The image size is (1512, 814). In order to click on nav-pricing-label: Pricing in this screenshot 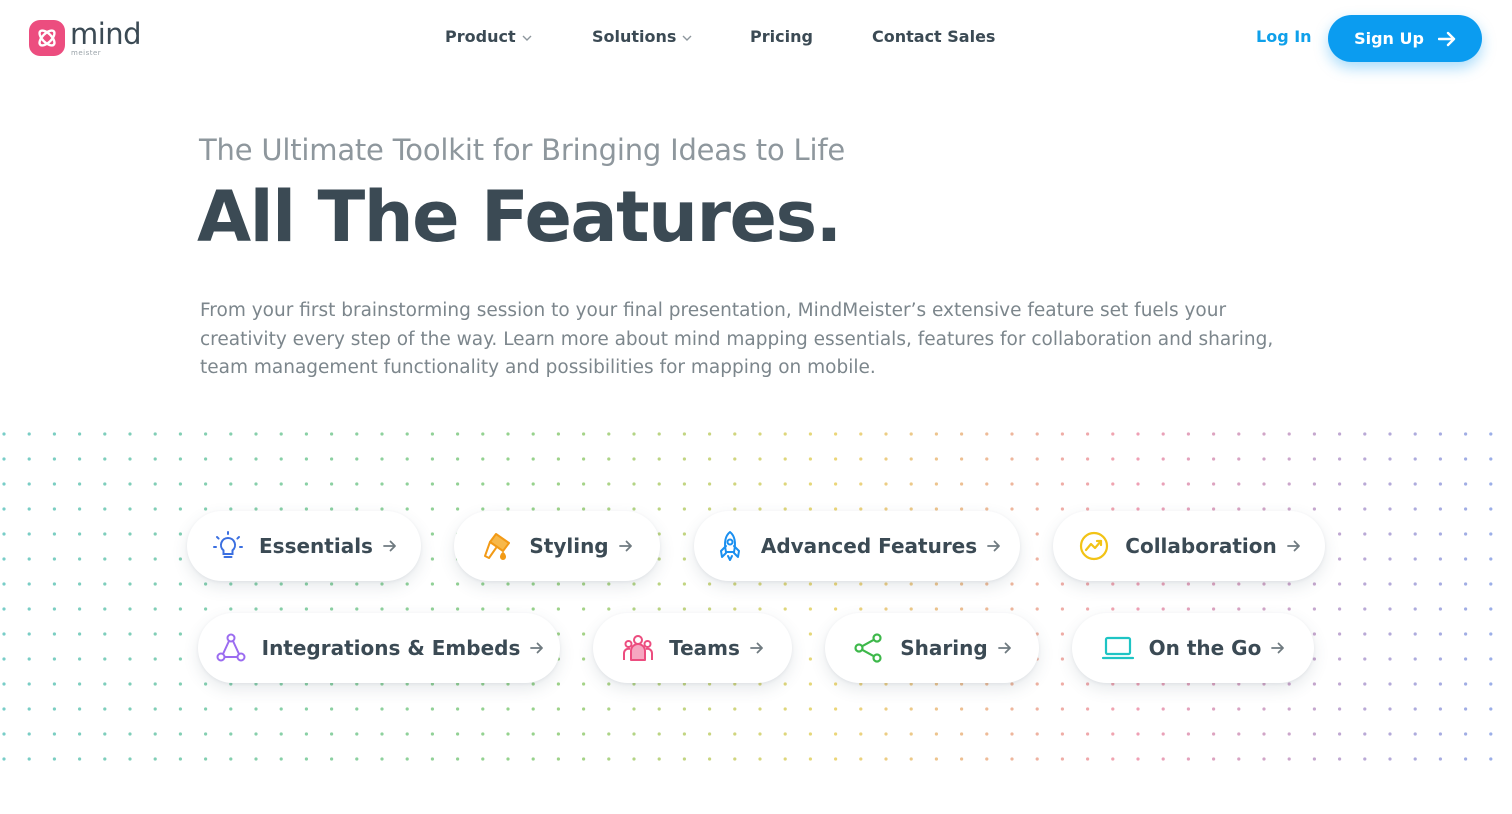, I will do `click(781, 36)`.